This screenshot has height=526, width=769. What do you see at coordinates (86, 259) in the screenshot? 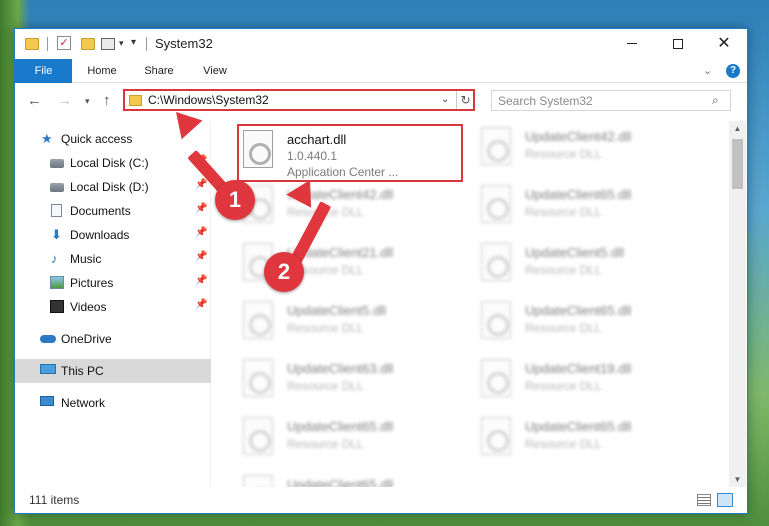
I see `sidebar-item-label: Music` at bounding box center [86, 259].